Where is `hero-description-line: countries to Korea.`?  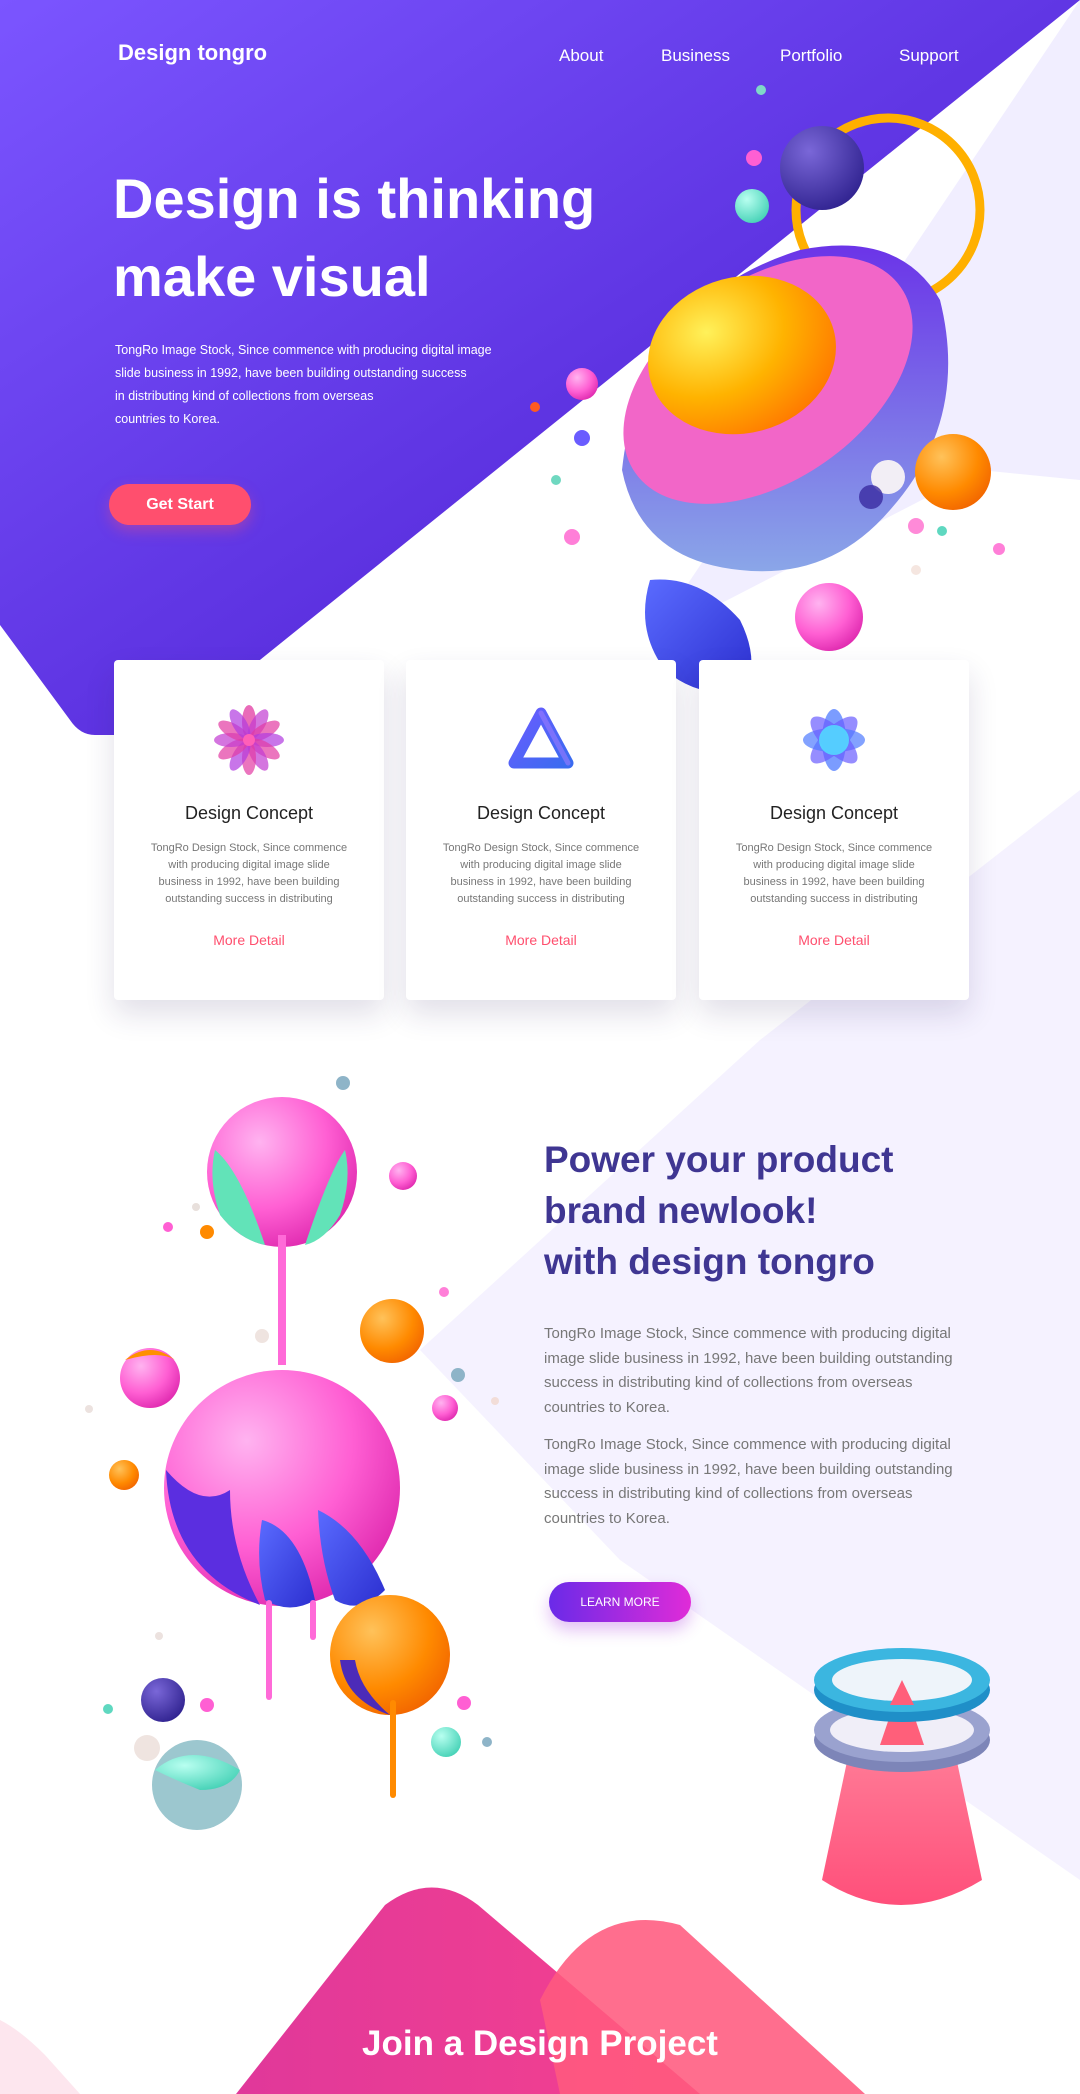 hero-description-line: countries to Korea. is located at coordinates (167, 419).